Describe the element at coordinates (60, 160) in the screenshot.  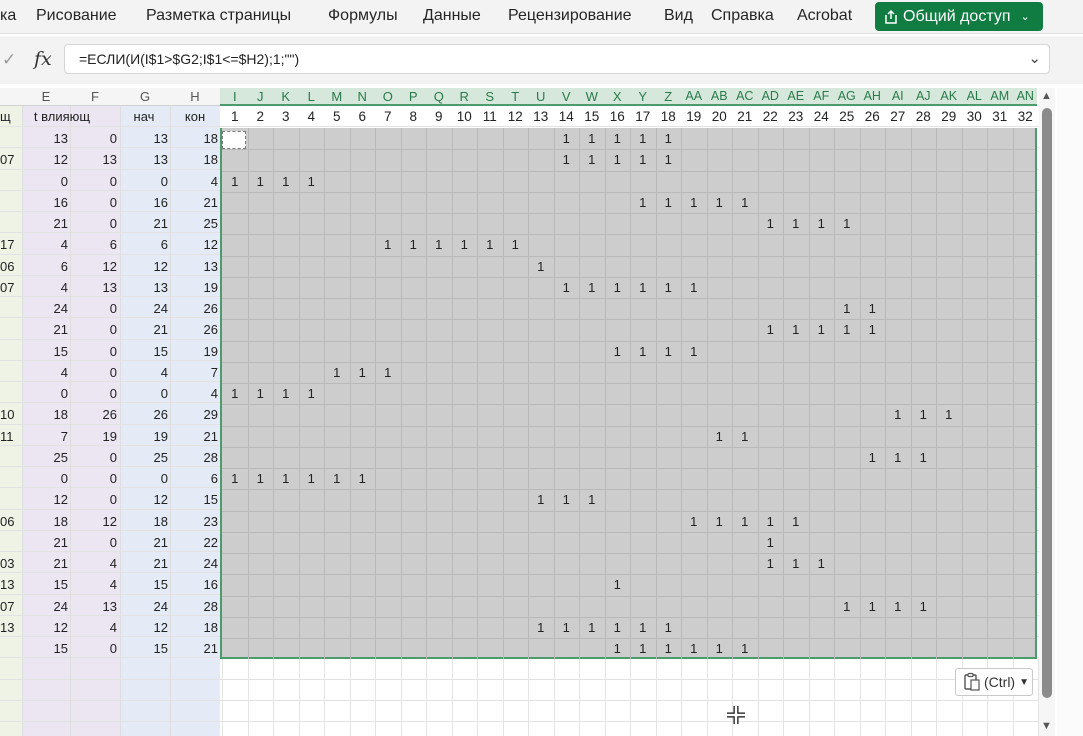
I see `cell-e: 12` at that location.